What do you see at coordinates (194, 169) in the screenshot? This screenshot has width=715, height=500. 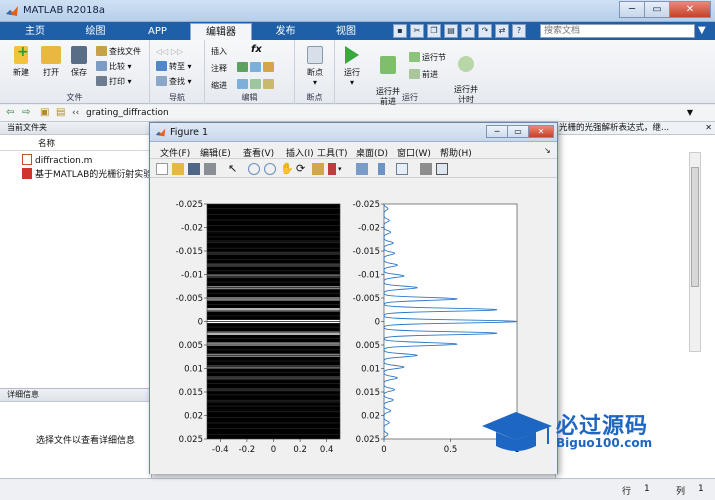 I see `save-figure-icon` at bounding box center [194, 169].